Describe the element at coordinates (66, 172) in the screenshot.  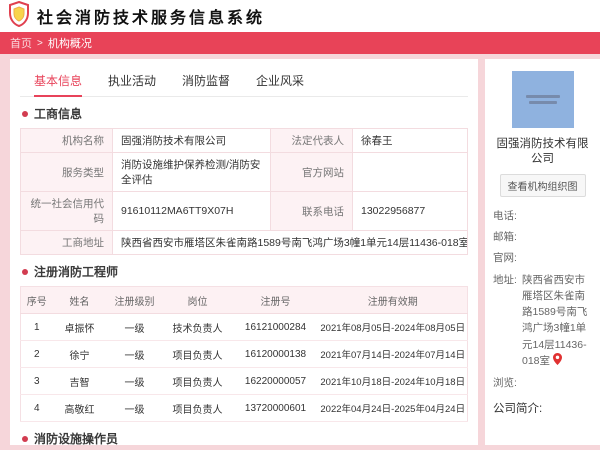
I see `service-type-label: 服务类型` at that location.